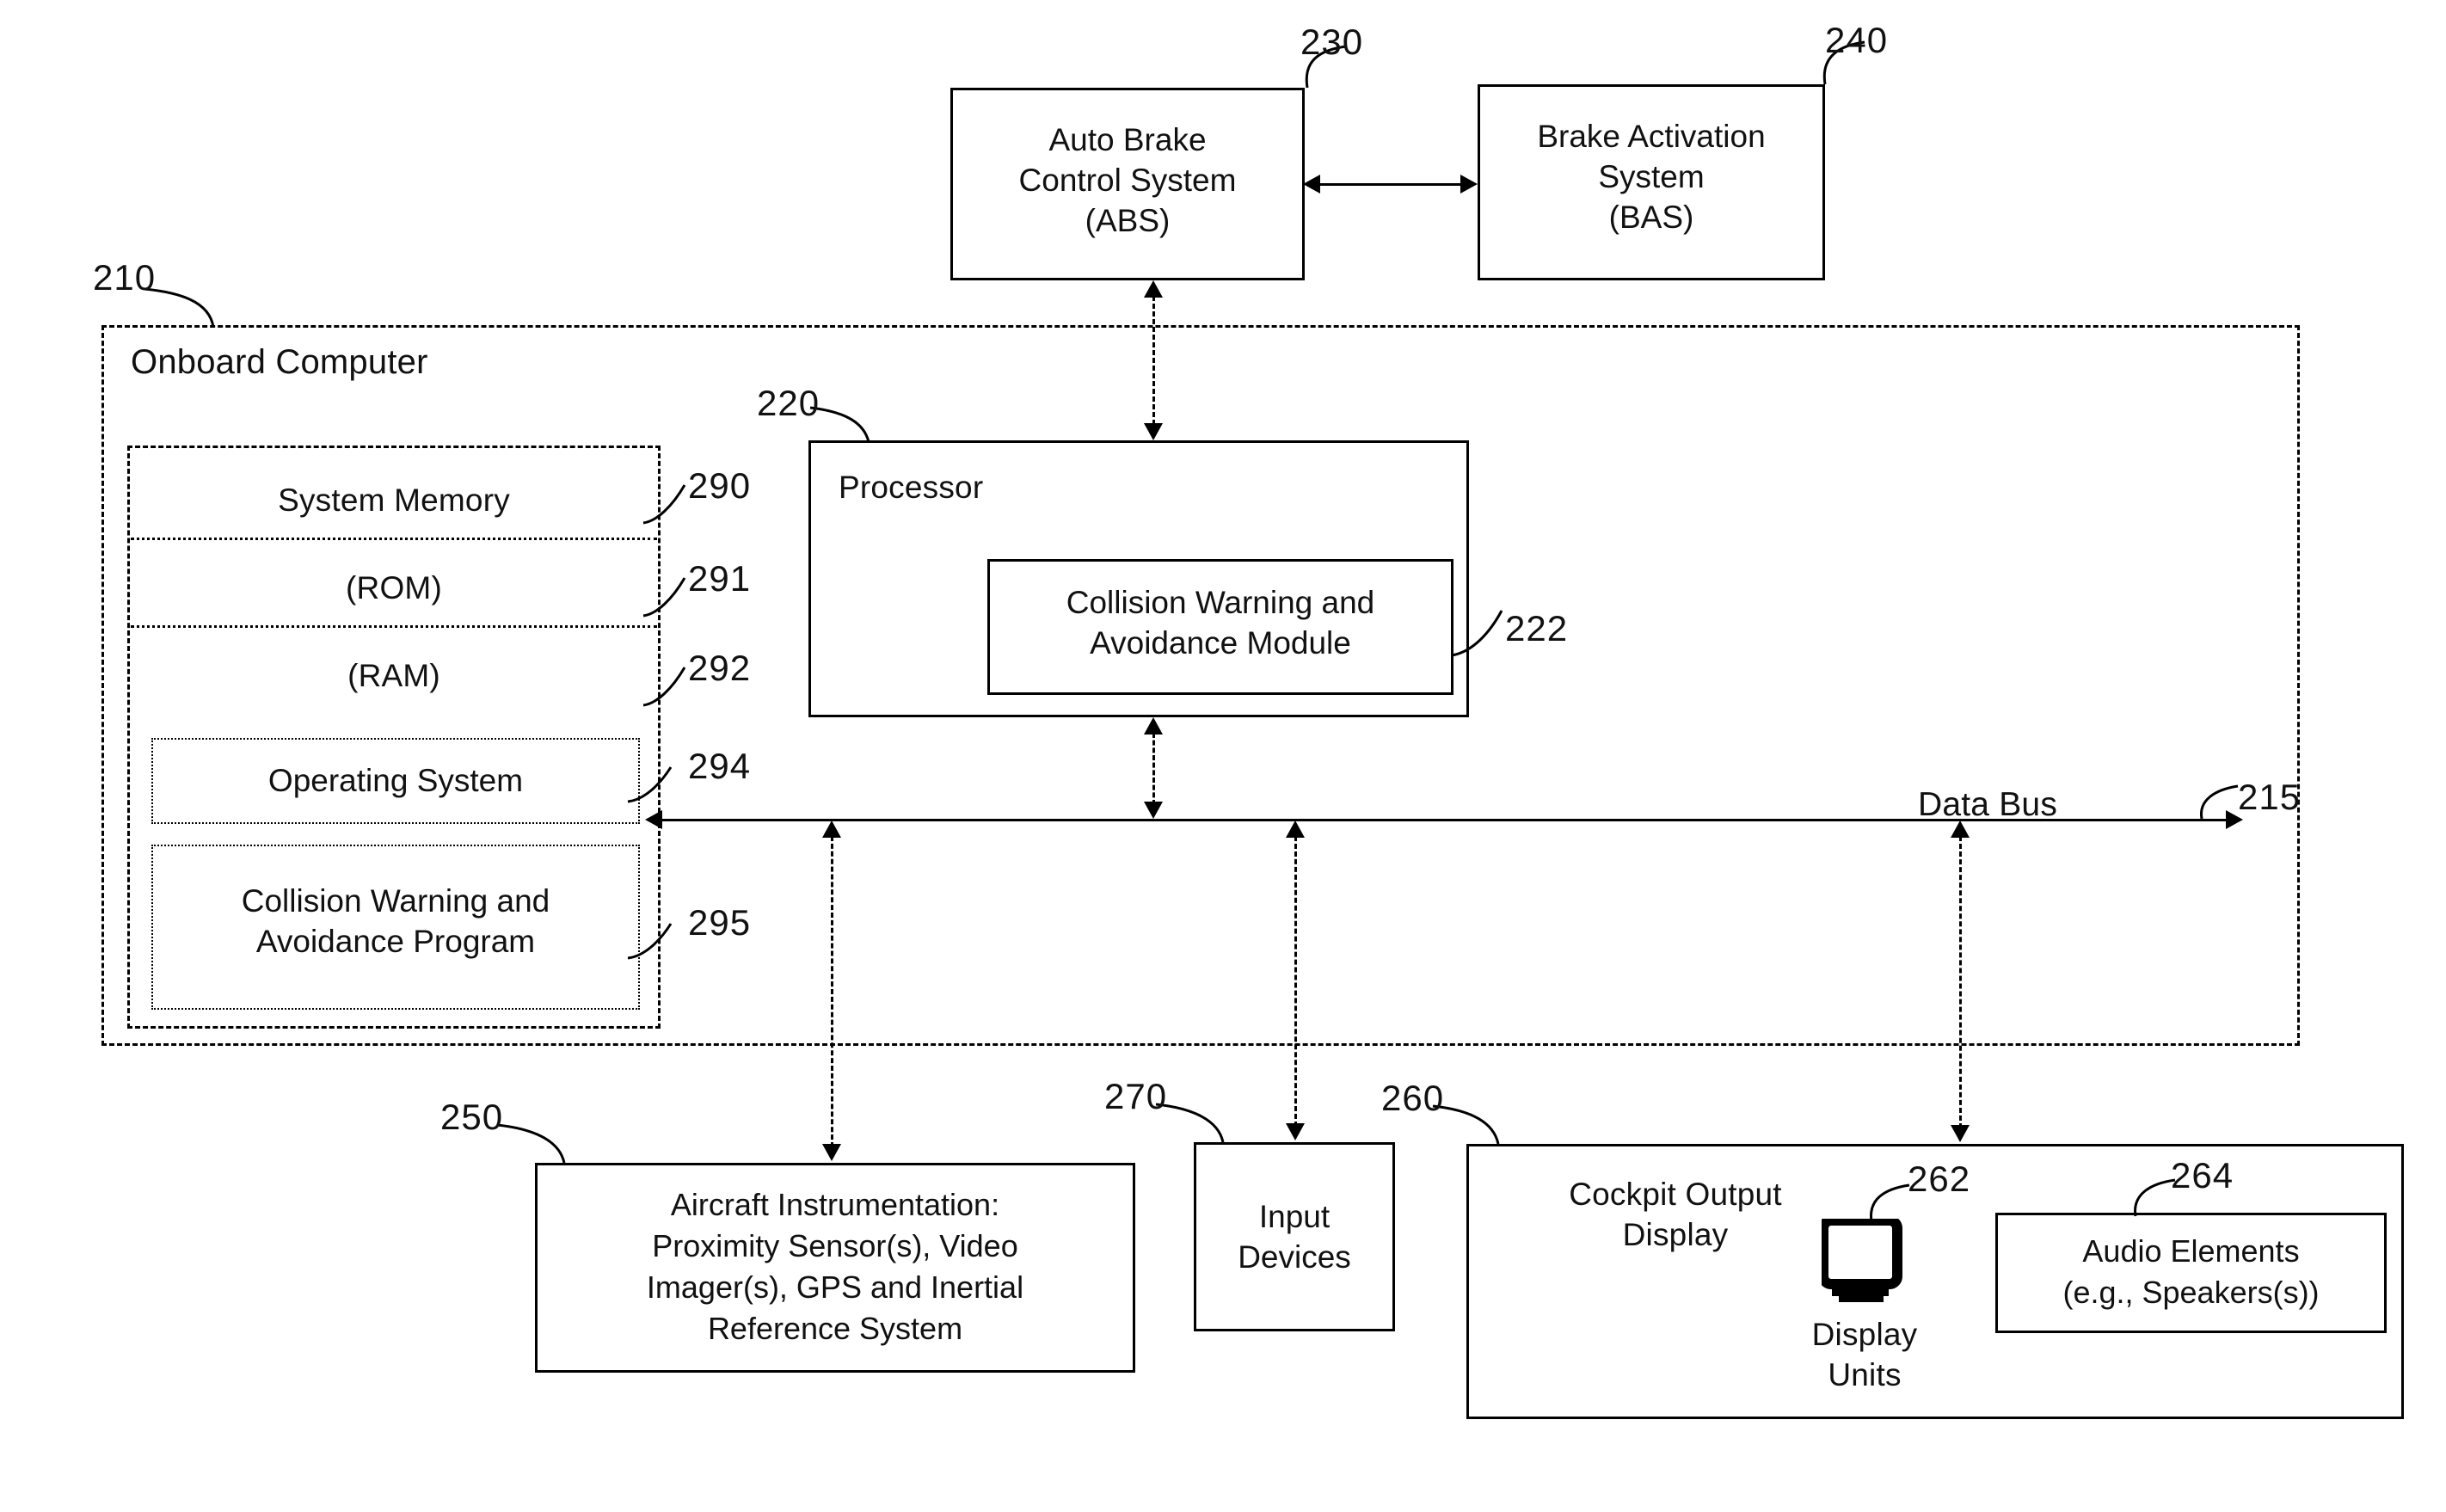 The height and width of the screenshot is (1512, 2446). Describe the element at coordinates (1153, 725) in the screenshot. I see `processor-databus-arrowhead-up` at that location.